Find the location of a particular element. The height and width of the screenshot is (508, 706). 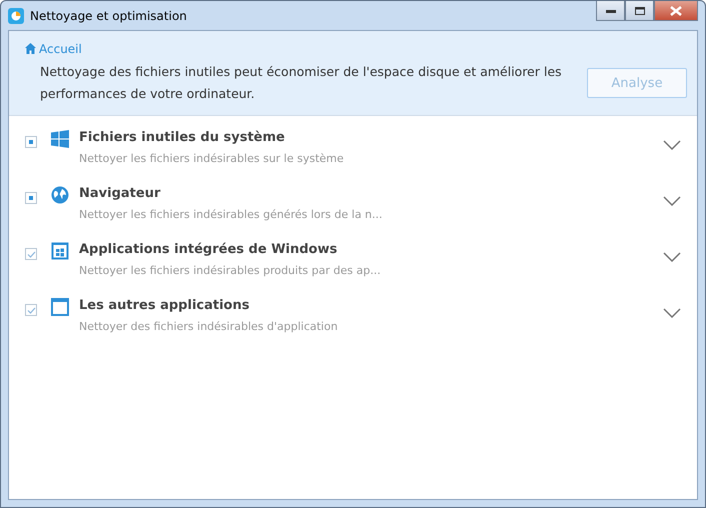

category-title: Navigateur is located at coordinates (120, 193).